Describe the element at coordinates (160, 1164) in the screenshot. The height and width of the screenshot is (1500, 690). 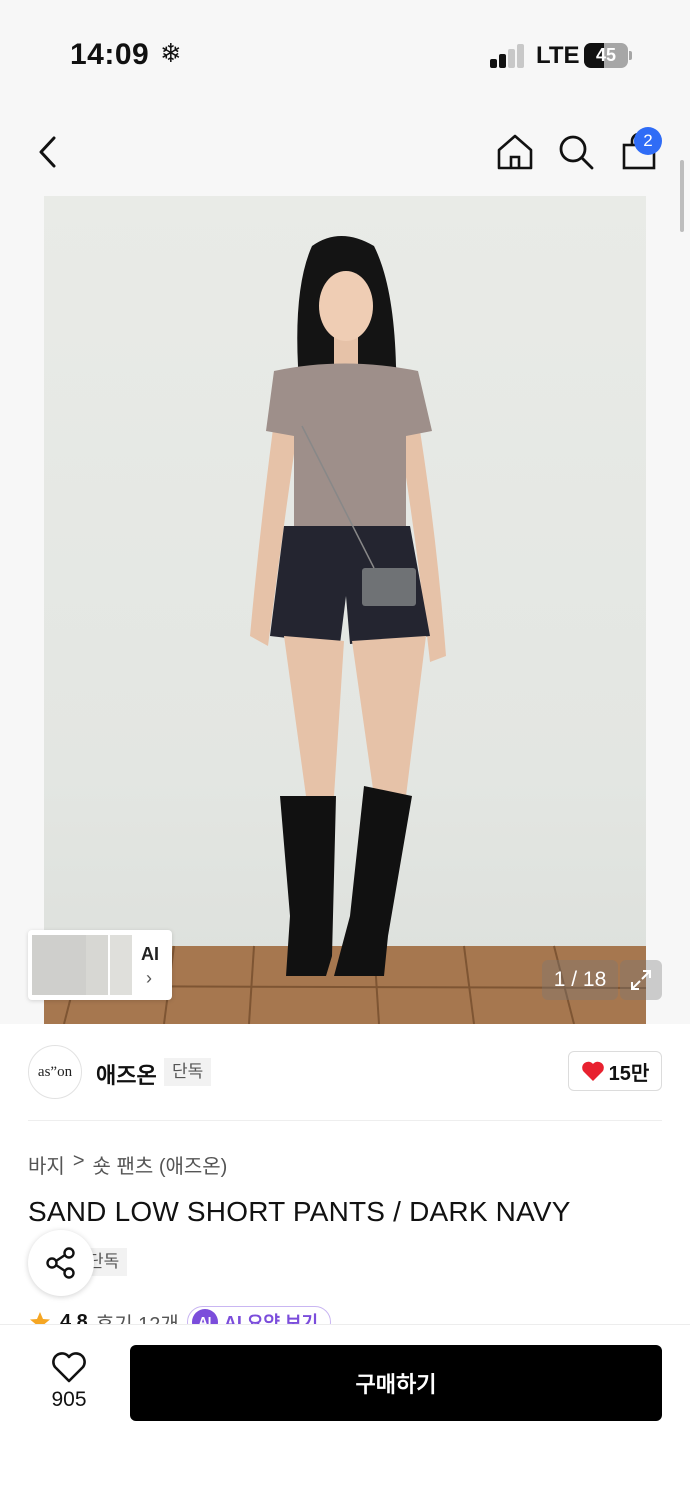
I see `breadcrumb-subcategory: 숏 팬츠 (애즈온)` at that location.